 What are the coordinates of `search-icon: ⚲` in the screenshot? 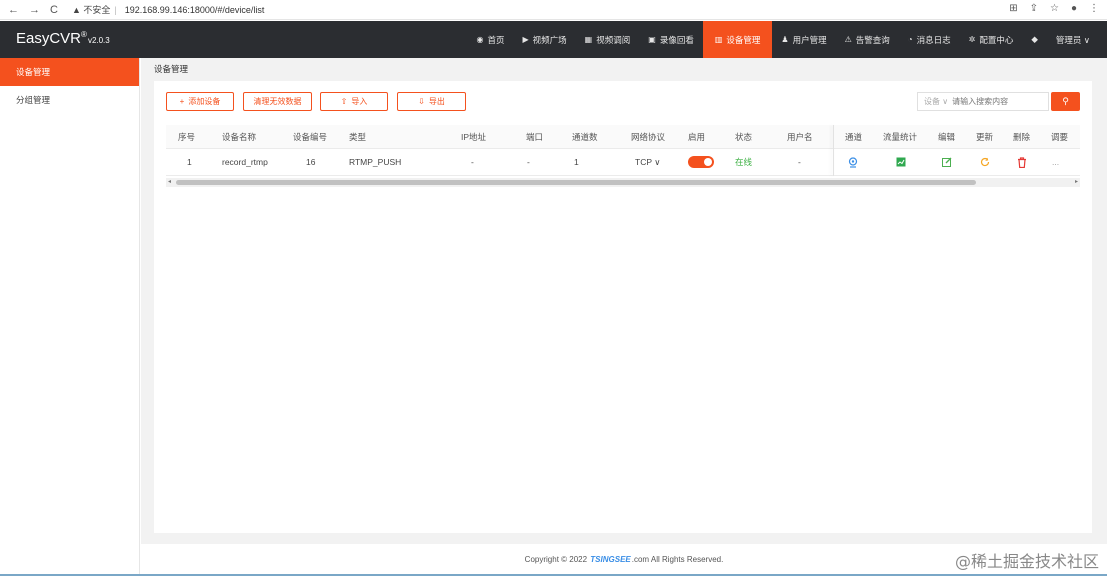 It's located at (1065, 101).